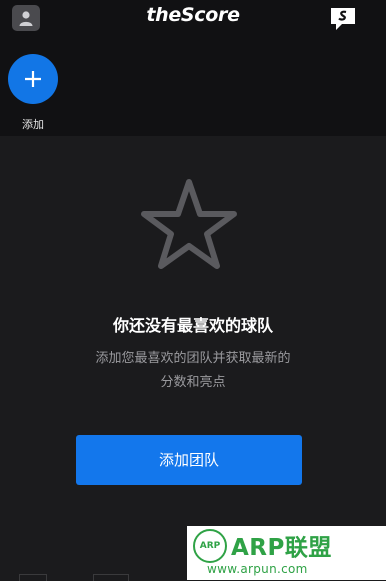 This screenshot has width=386, height=581. What do you see at coordinates (257, 569) in the screenshot?
I see `watermark-url: www.arpun.com` at bounding box center [257, 569].